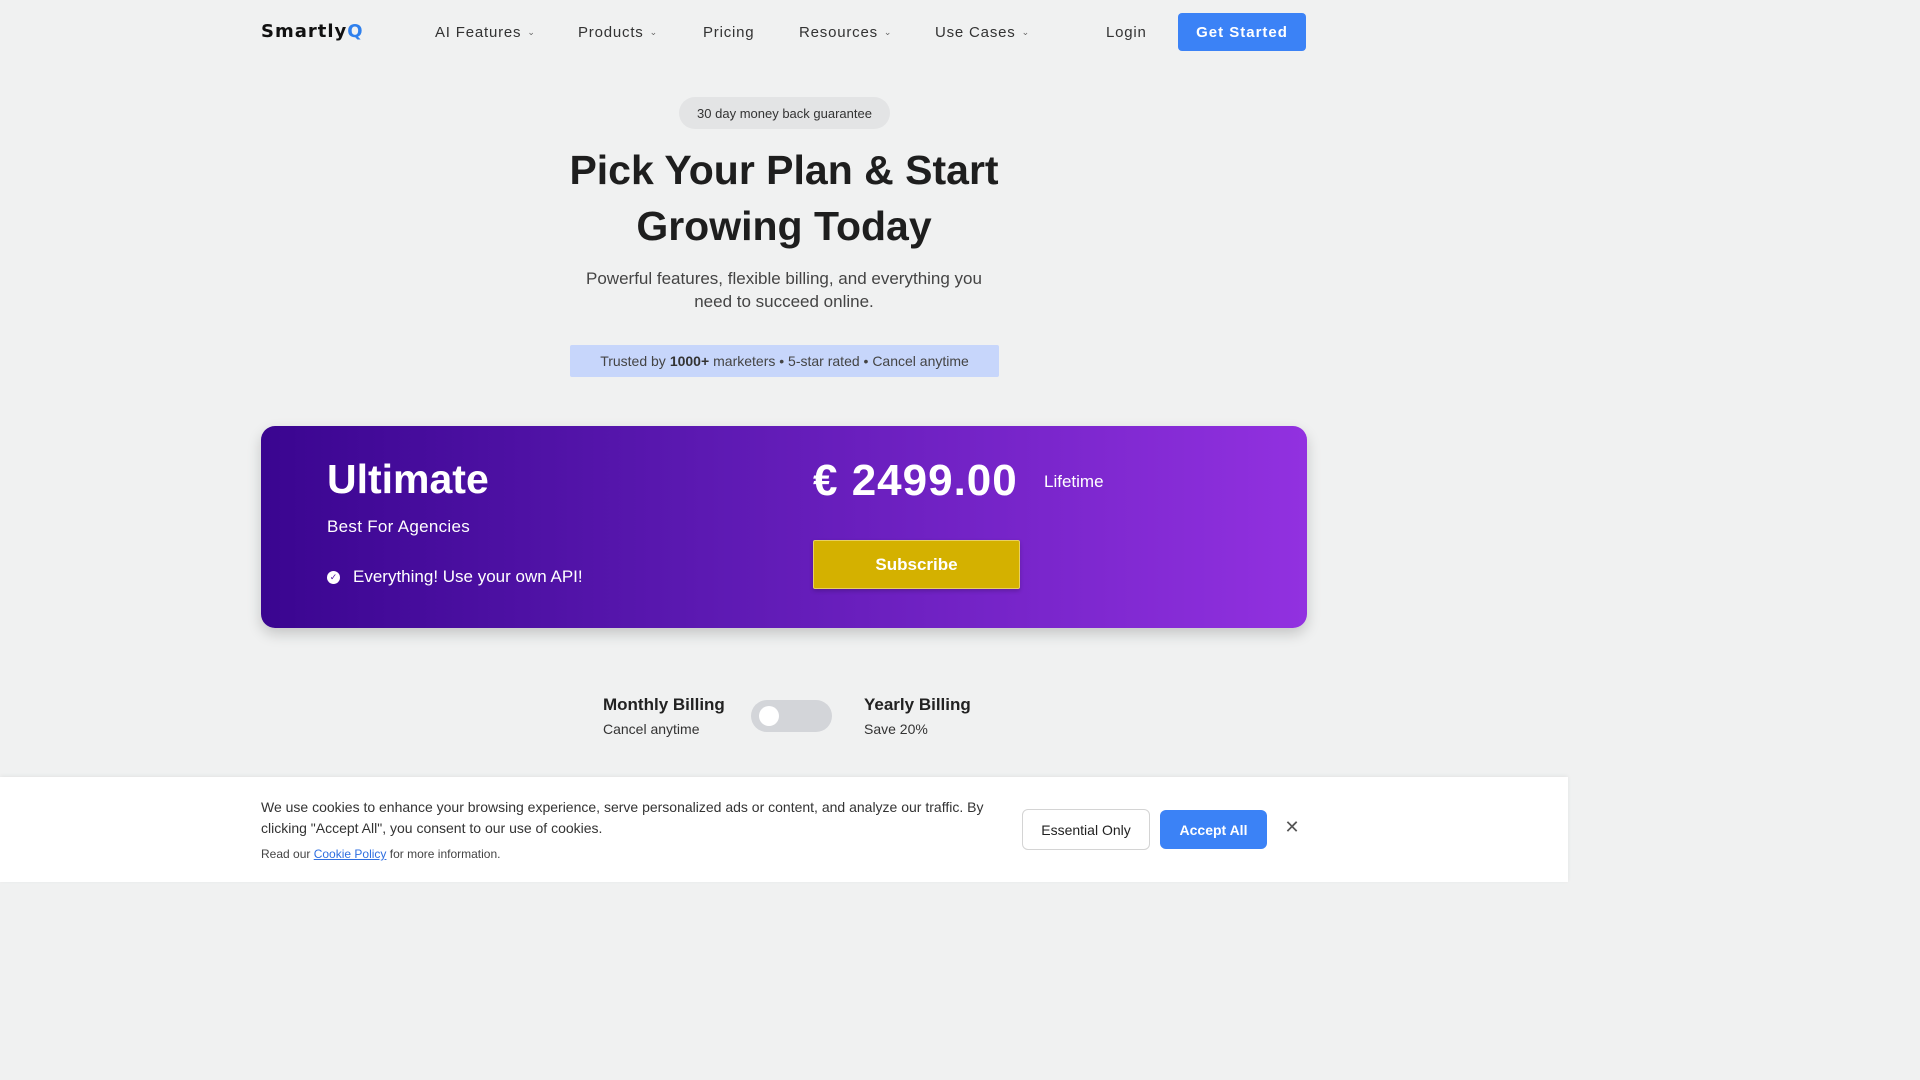 Image resolution: width=1920 pixels, height=1080 pixels. What do you see at coordinates (896, 729) in the screenshot?
I see `yearly-billing-subtitle: Save 20%` at bounding box center [896, 729].